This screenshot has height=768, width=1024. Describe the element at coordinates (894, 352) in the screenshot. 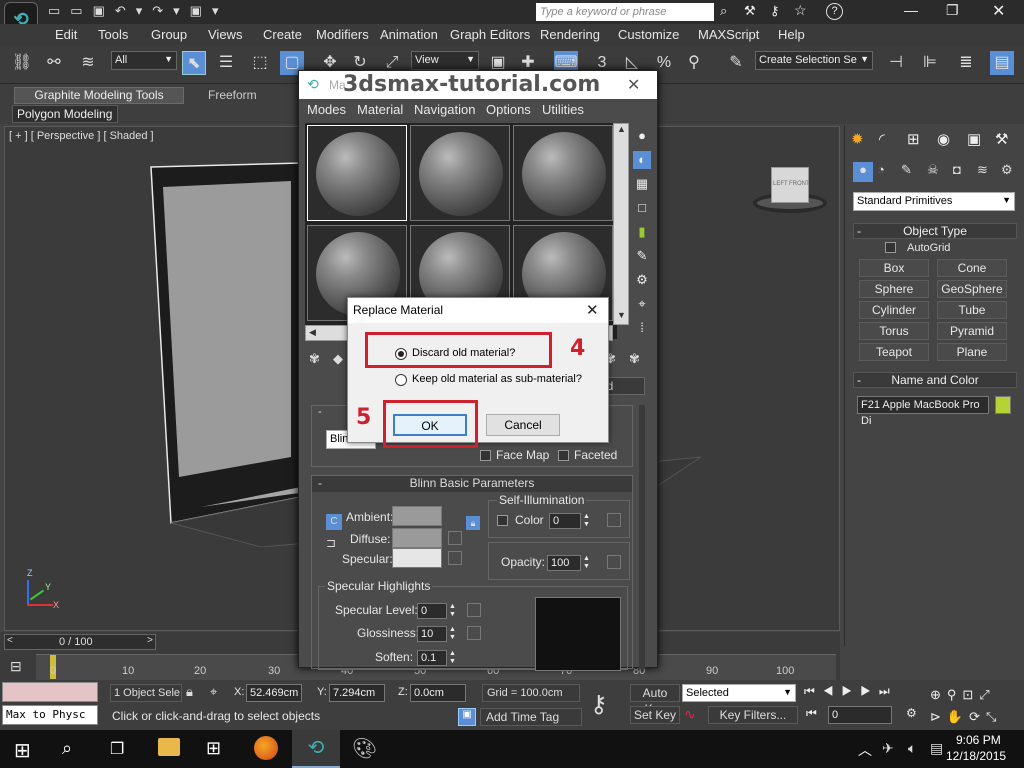

I see `teapot-button: Teapot` at that location.